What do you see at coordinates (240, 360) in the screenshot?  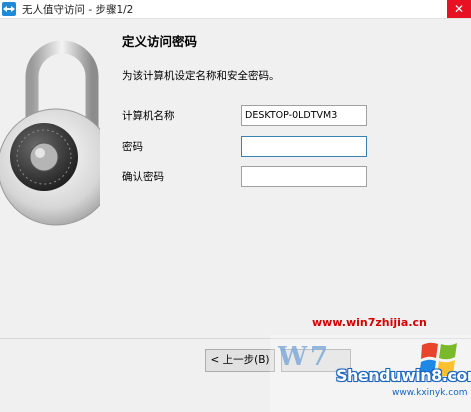 I see `back-button: < 上一步(B)` at bounding box center [240, 360].